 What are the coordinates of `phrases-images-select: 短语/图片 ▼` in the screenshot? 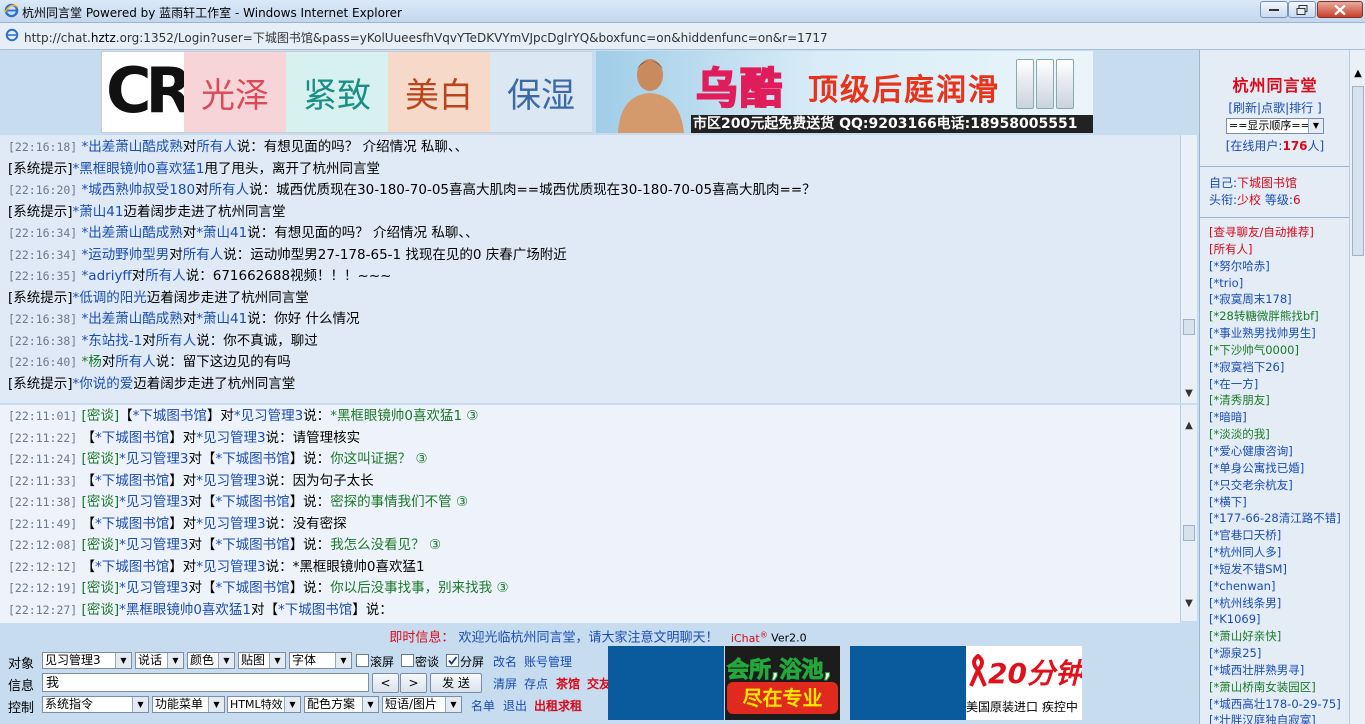 It's located at (422, 704).